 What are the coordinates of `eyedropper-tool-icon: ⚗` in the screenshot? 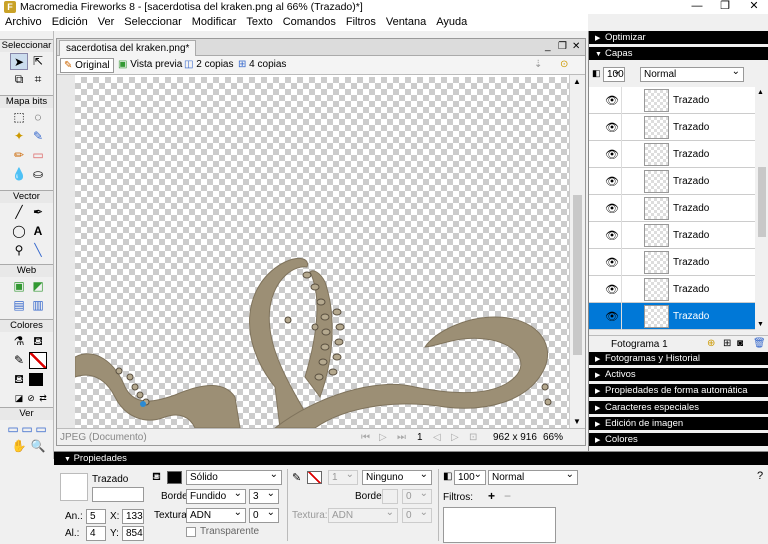 It's located at (19, 341).